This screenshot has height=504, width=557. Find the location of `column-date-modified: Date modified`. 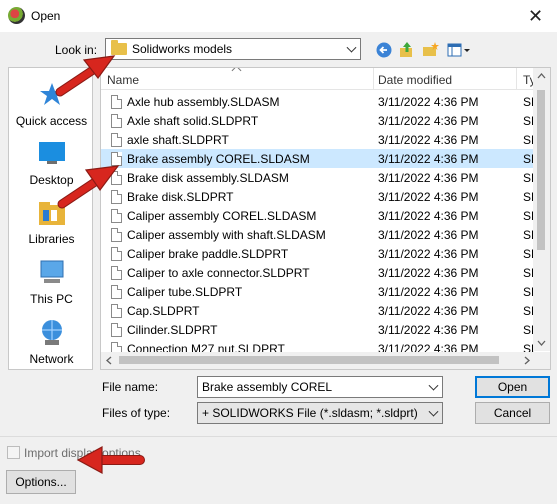

column-date-modified: Date modified is located at coordinates (415, 80).